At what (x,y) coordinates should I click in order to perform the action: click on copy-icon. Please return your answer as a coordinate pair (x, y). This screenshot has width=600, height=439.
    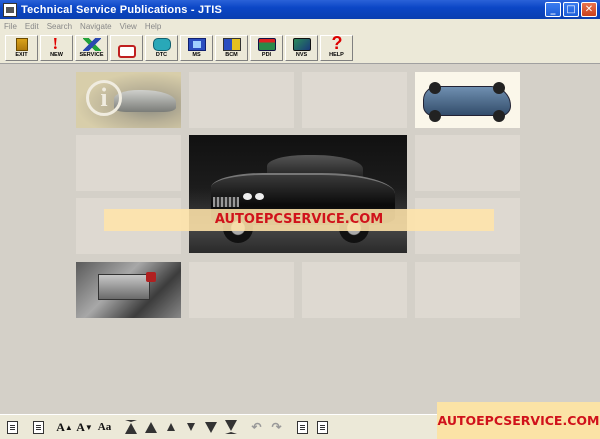
    Looking at the image, I should click on (38, 427).